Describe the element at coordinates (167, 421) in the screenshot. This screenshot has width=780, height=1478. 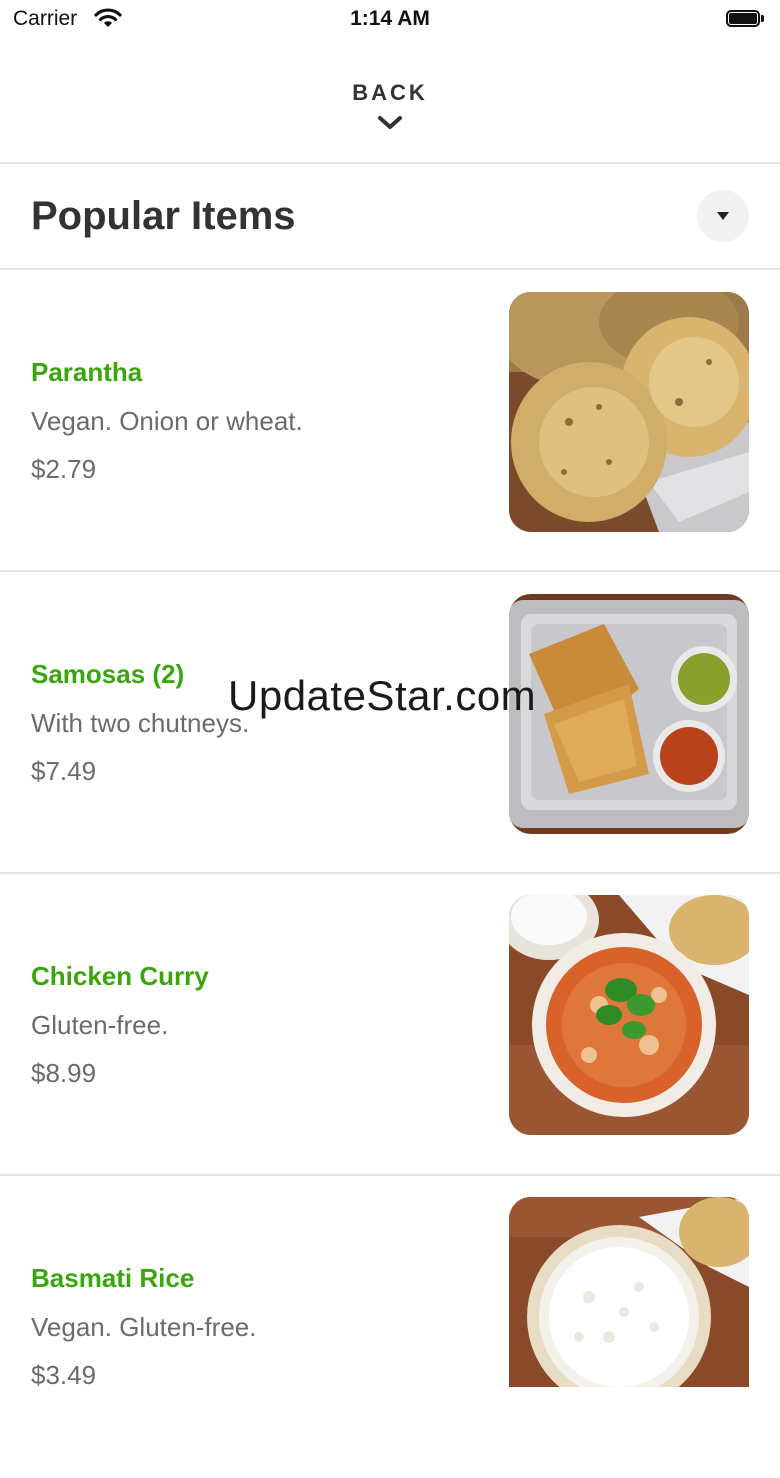
I see `item-description: Vegan. Onion or wheat.` at that location.